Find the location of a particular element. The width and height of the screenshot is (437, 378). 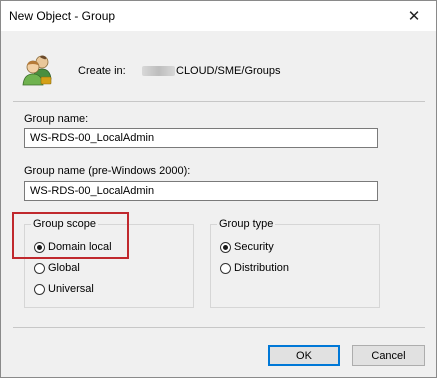

close-button: ✕ is located at coordinates (414, 16).